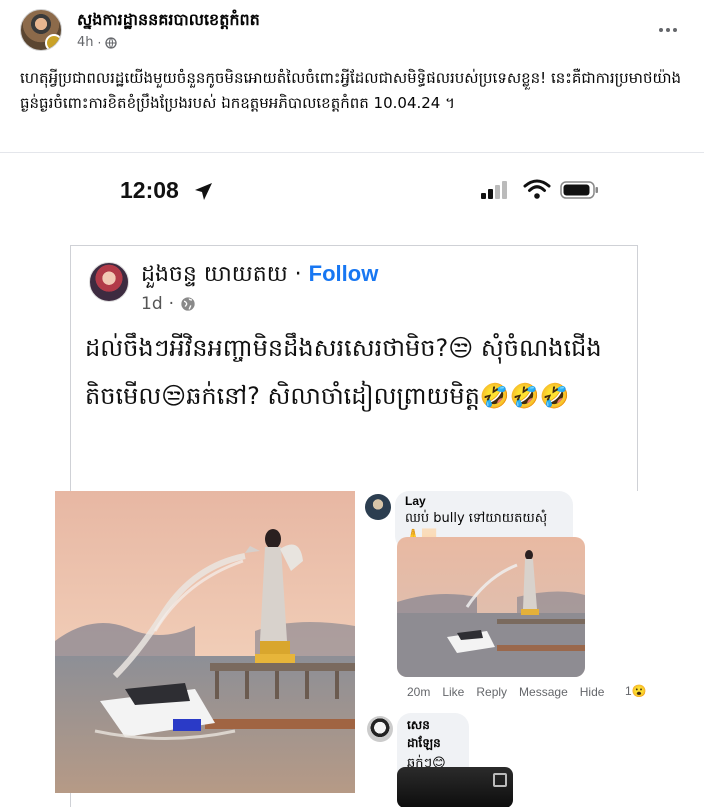  Describe the element at coordinates (168, 21) in the screenshot. I see `page-name: ស្នងការដ្ឋាននគរបាលខេត្តកំពត` at that location.